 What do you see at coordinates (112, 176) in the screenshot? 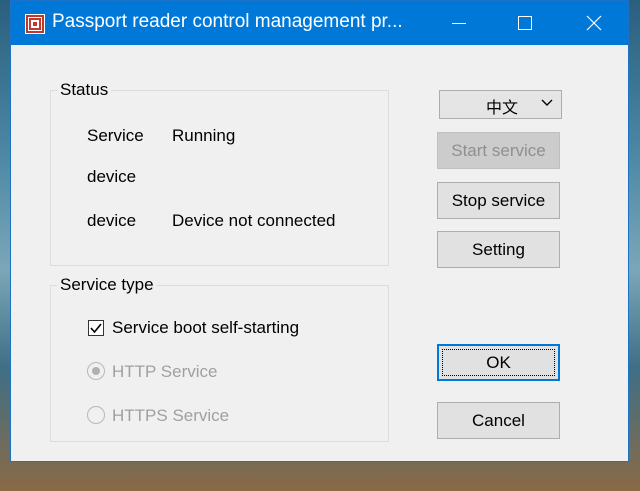
I see `device-label: device` at bounding box center [112, 176].